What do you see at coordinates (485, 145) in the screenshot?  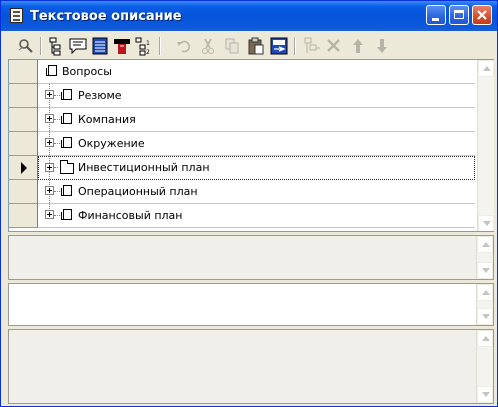 I see `tree-scrollbar` at bounding box center [485, 145].